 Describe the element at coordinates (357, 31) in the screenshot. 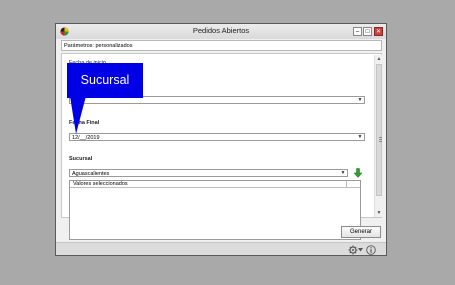

I see `minimize-button: –` at that location.